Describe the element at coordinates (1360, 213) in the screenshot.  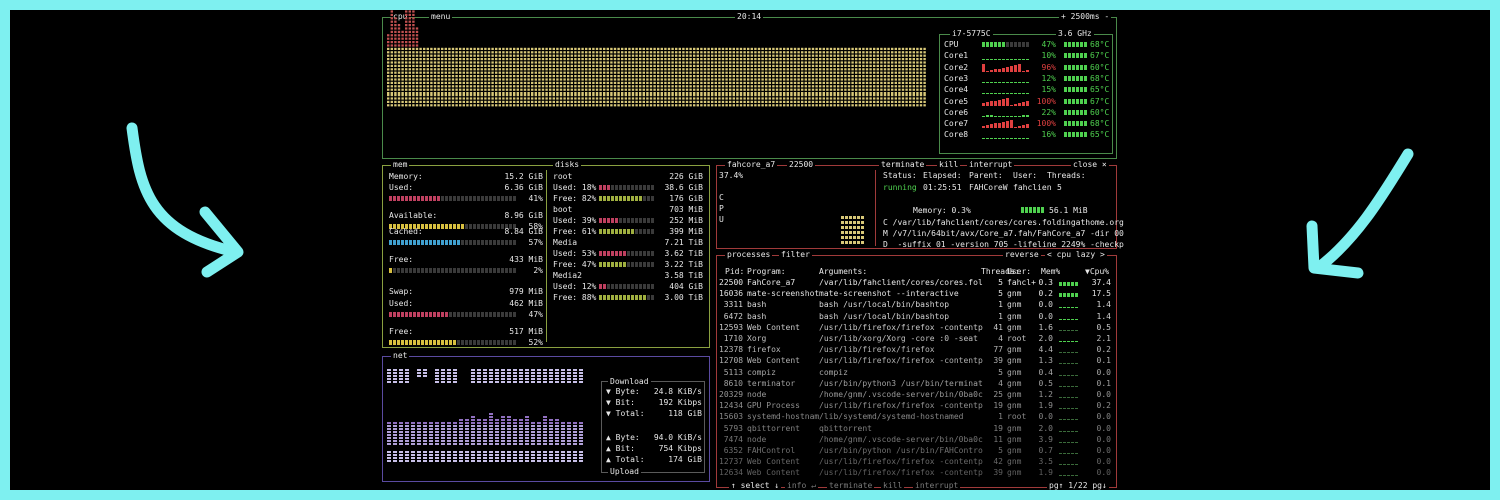
I see `right-arrow-icon` at that location.